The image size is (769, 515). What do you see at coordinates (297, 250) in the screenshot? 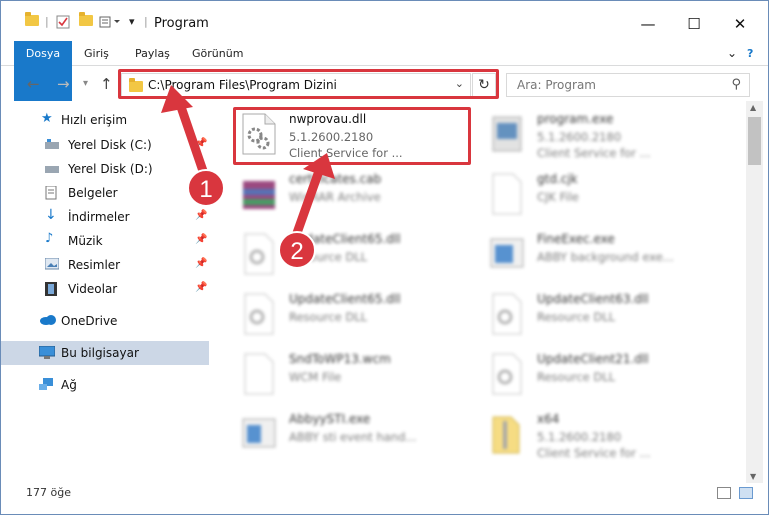
I see `annotation-badge-2: 2` at bounding box center [297, 250].